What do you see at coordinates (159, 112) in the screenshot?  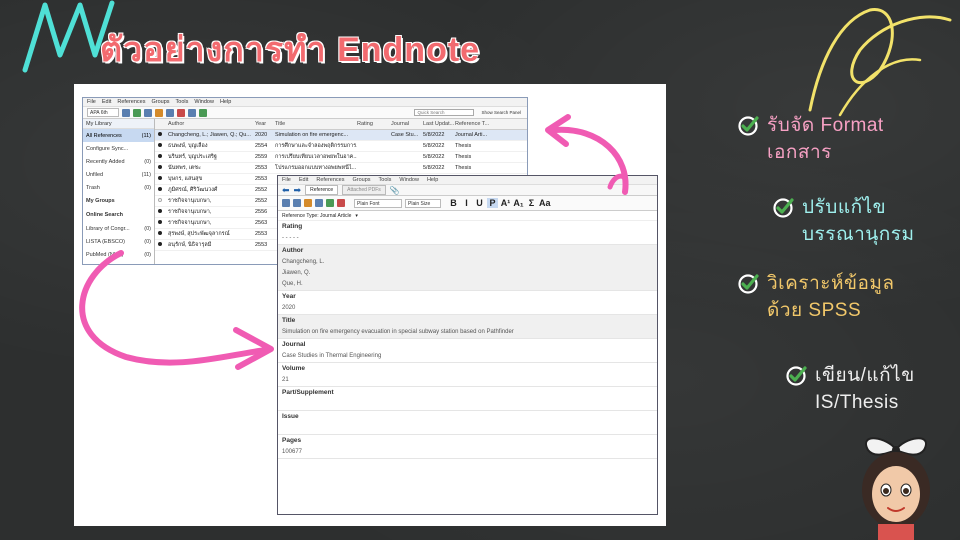 I see `find-pdf-icon` at bounding box center [159, 112].